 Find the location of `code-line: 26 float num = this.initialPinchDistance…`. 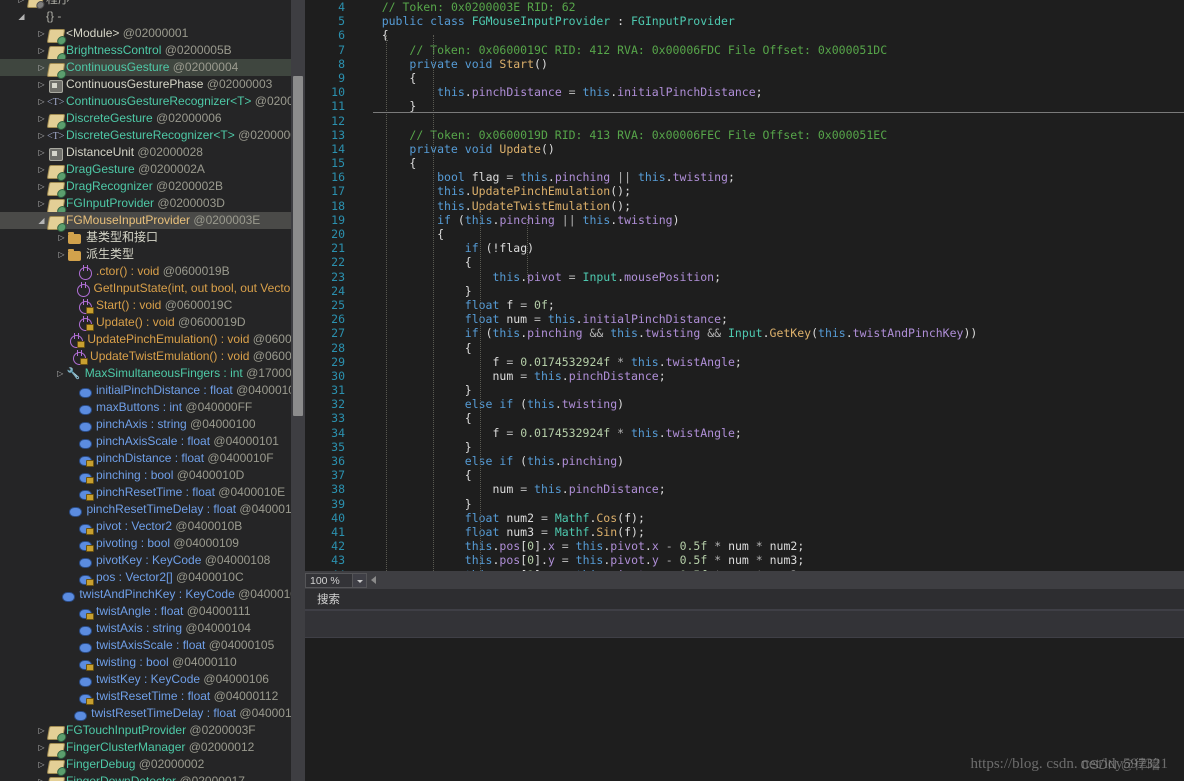

code-line: 26 float num = this.initialPinchDistance… is located at coordinates (744, 319).